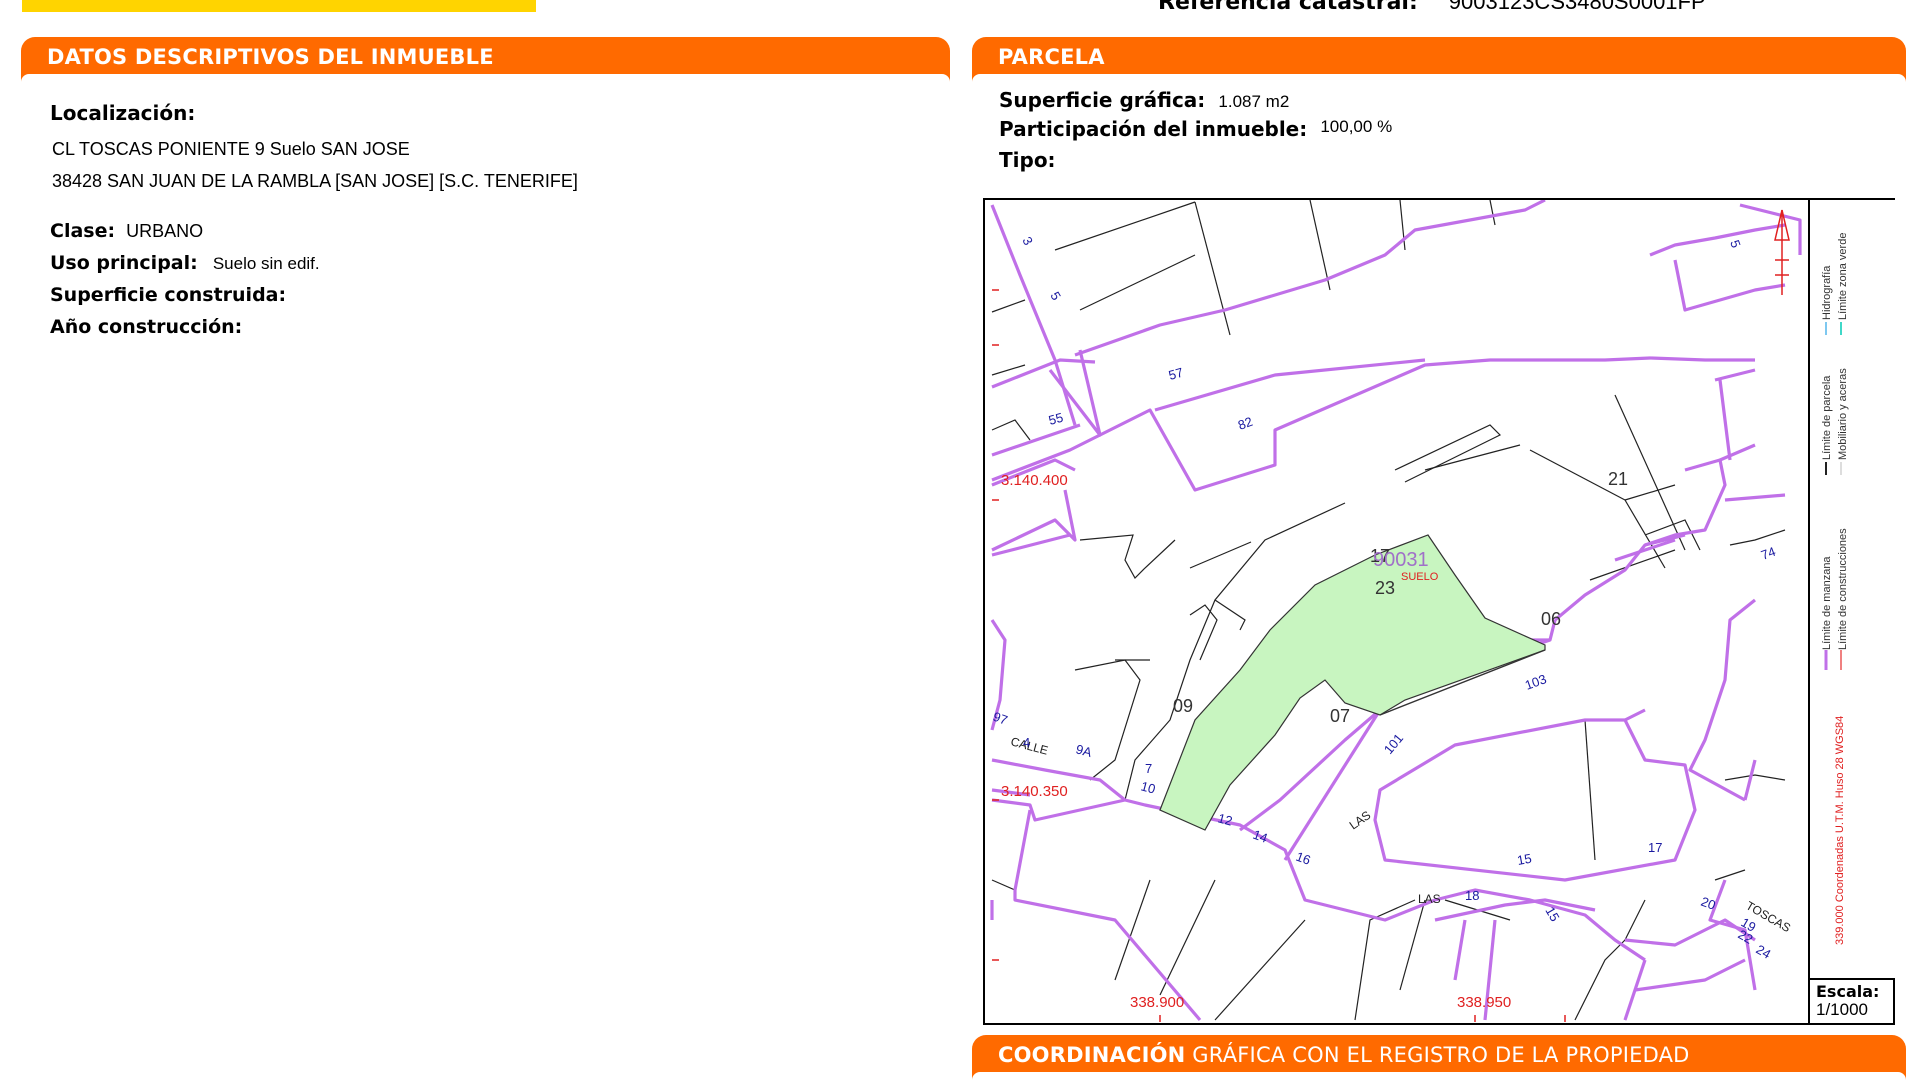 Image resolution: width=1920 pixels, height=1080 pixels. Describe the element at coordinates (432, 57) in the screenshot. I see `datos-title-b: INMUEBLE` at that location.